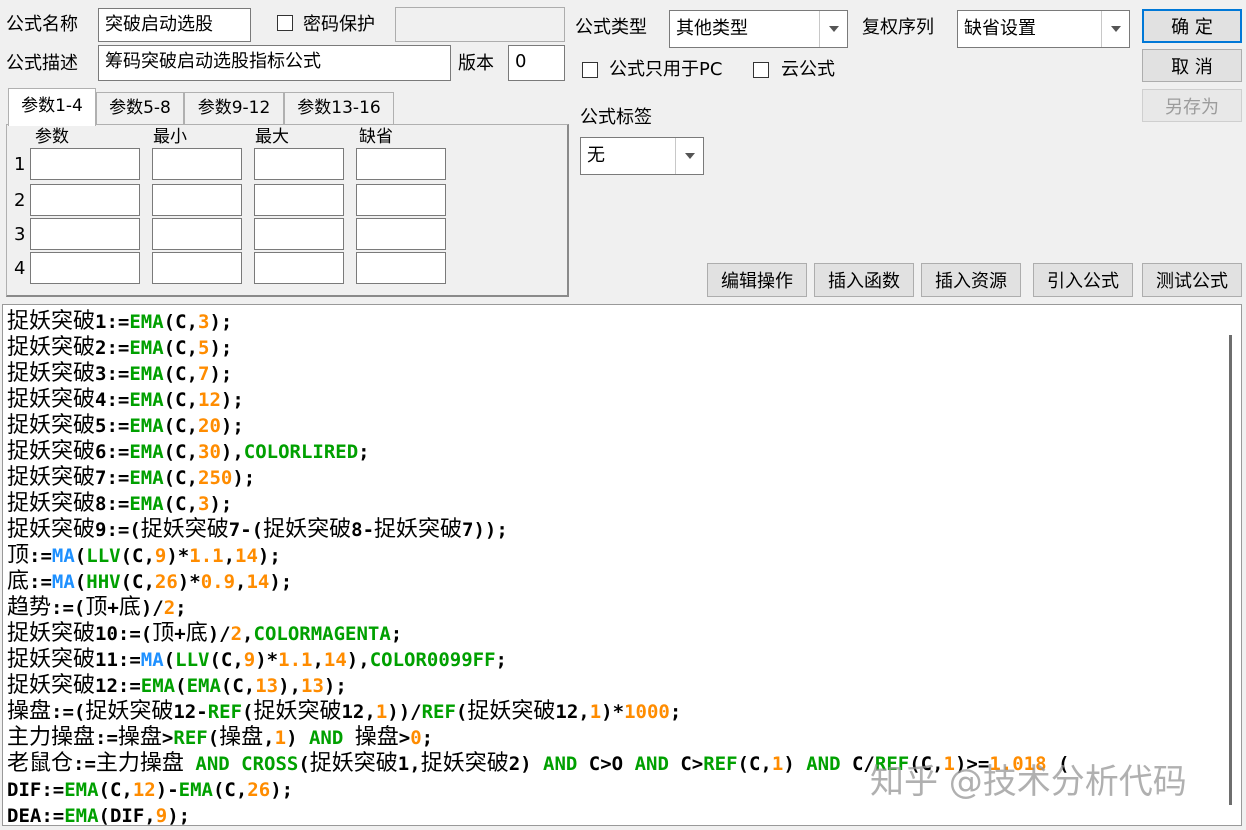 The width and height of the screenshot is (1246, 830). I want to click on code-line: 趋势:=(顶+底)/2;, so click(612, 608).